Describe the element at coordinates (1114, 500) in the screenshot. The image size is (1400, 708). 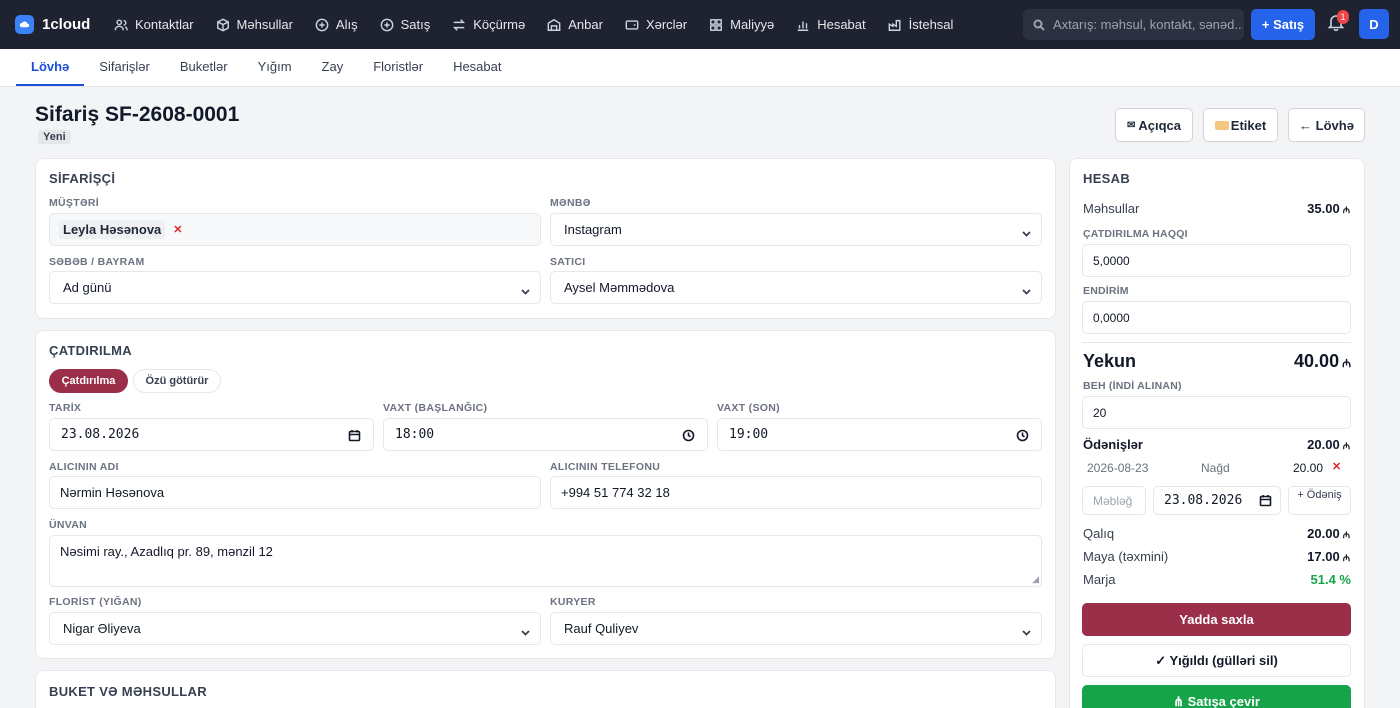
I see `payment-amount-input: Məbləğ` at that location.